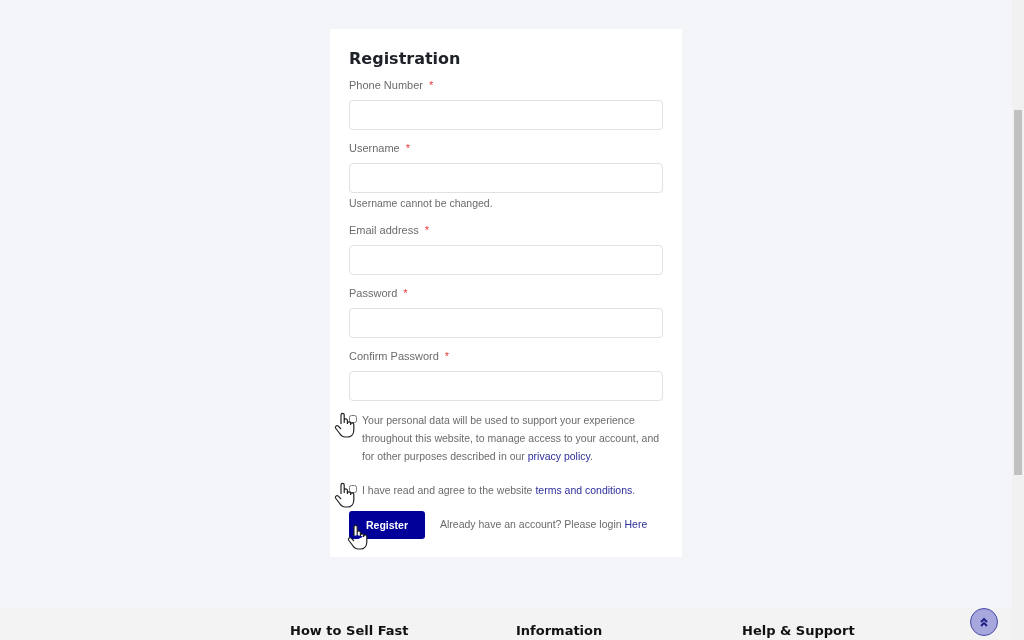 The height and width of the screenshot is (640, 1024). What do you see at coordinates (421, 203) in the screenshot?
I see `help-text: Username cannot be changed.` at bounding box center [421, 203].